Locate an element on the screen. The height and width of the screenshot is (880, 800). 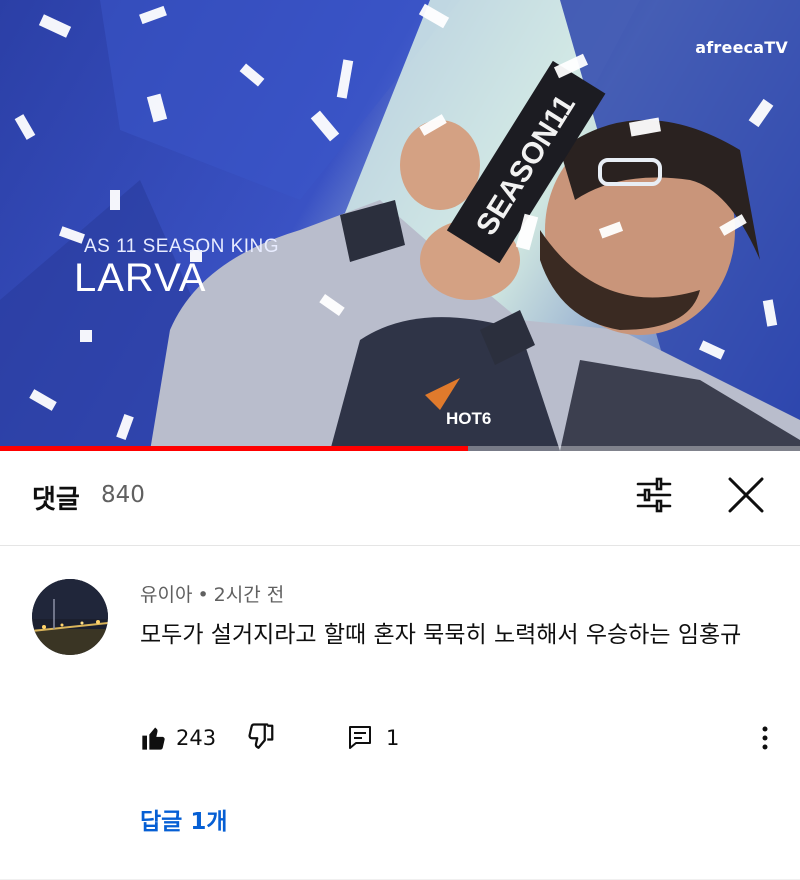
more-options-button is located at coordinates (765, 738).